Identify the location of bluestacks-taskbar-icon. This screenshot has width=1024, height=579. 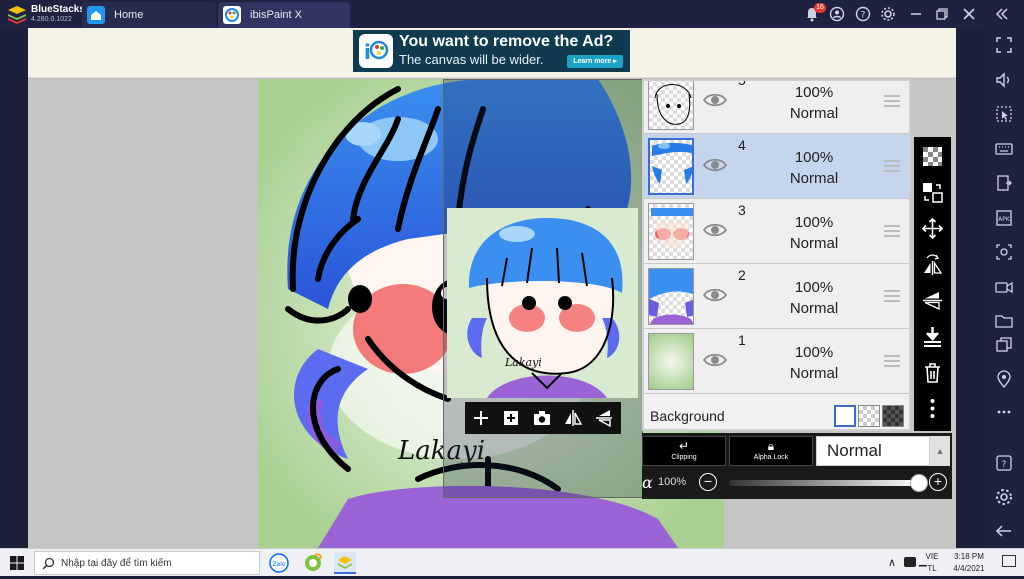
(345, 563).